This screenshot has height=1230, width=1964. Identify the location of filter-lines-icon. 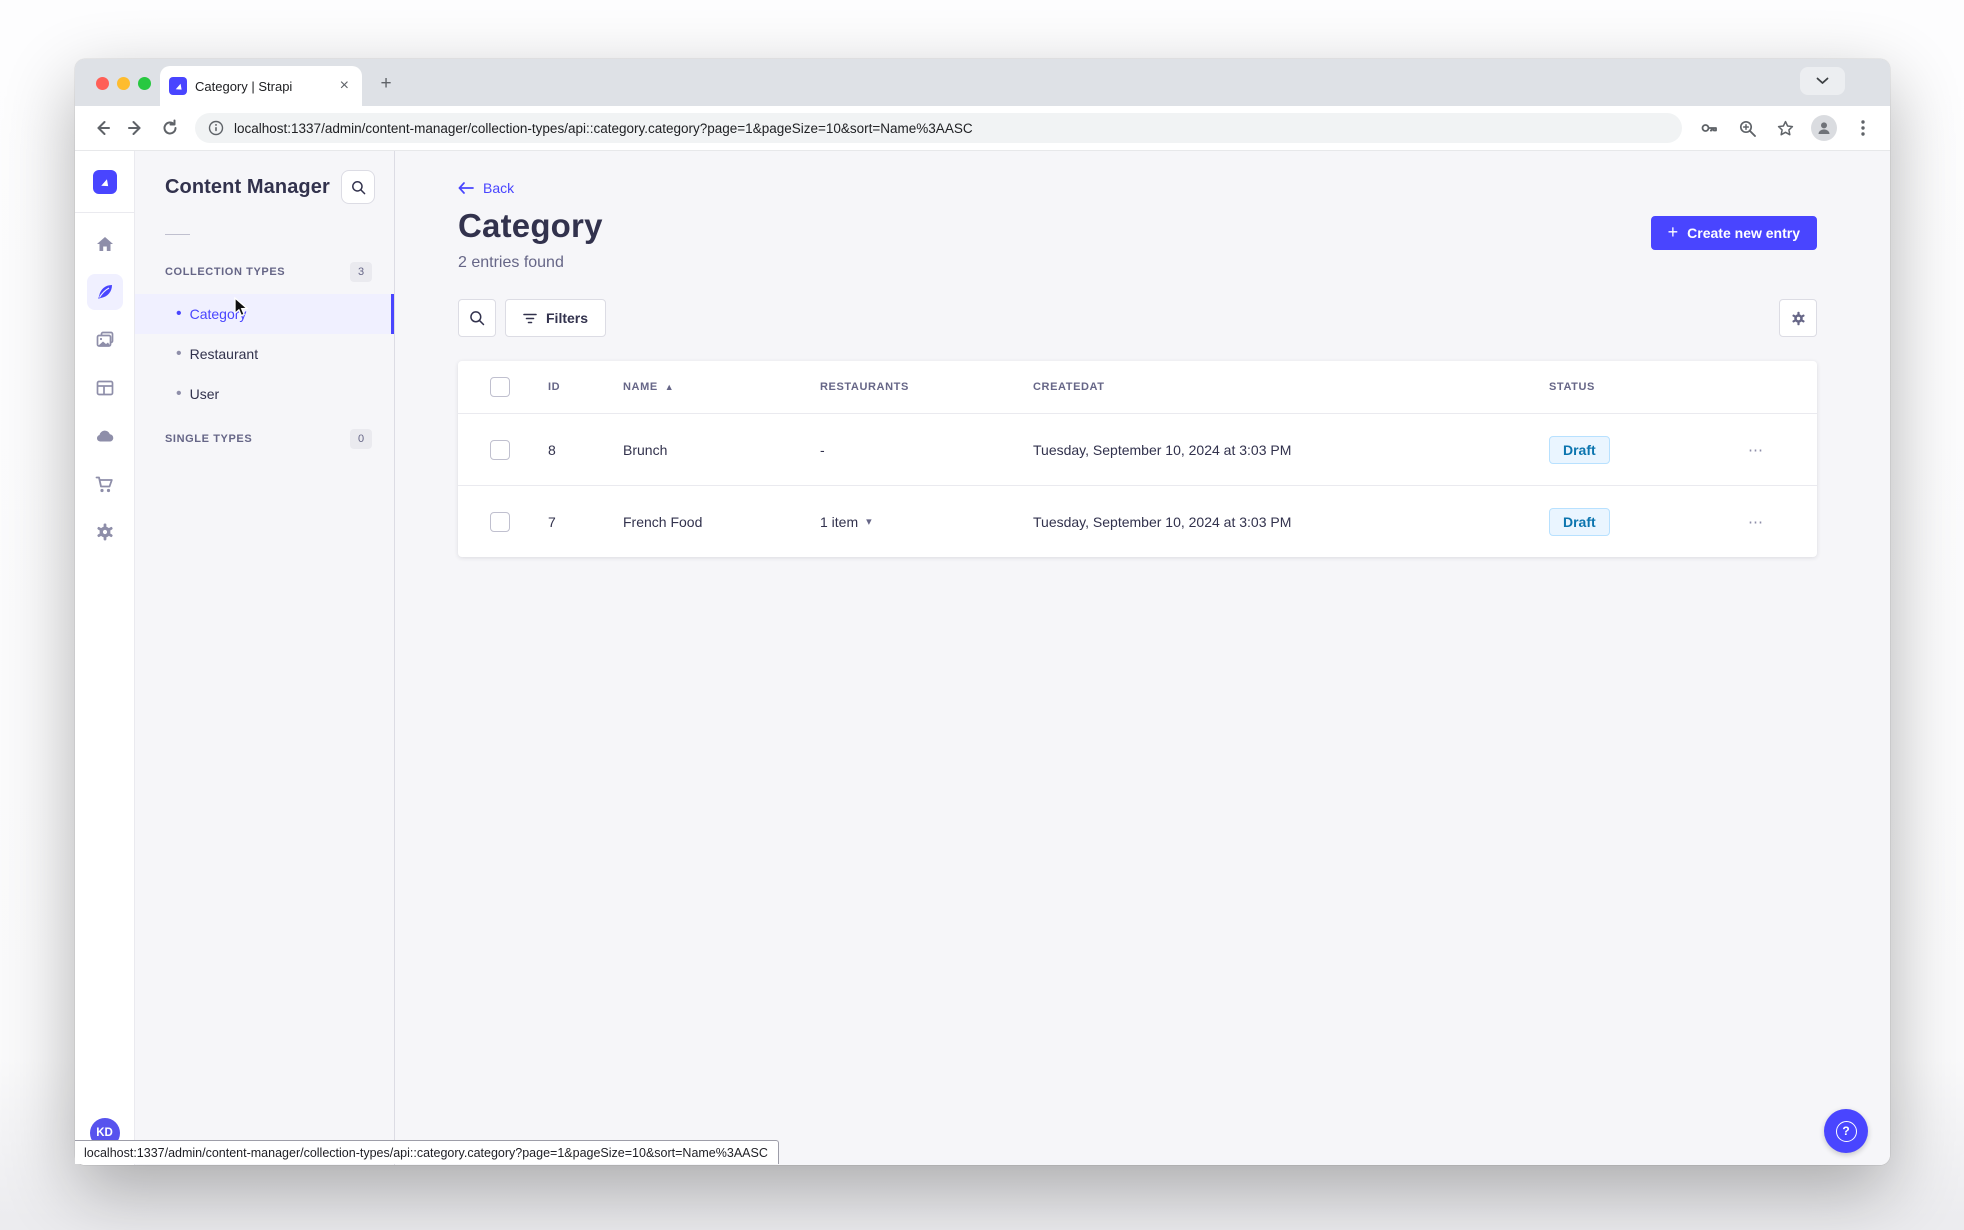
(530, 318).